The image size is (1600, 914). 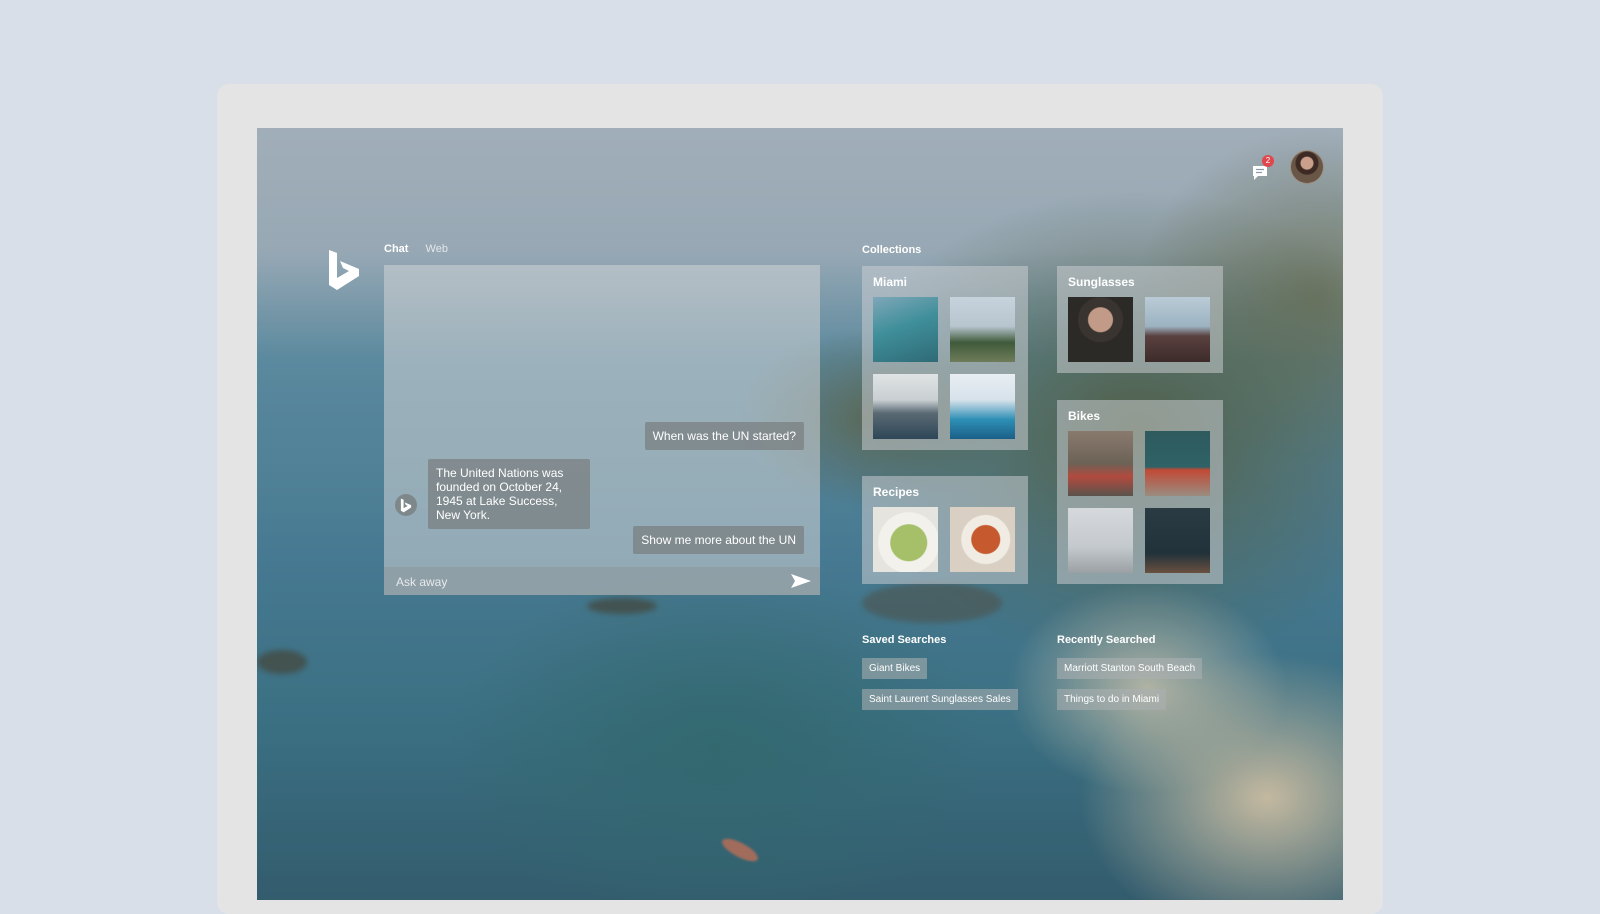 I want to click on collections-heading: Collections, so click(x=892, y=250).